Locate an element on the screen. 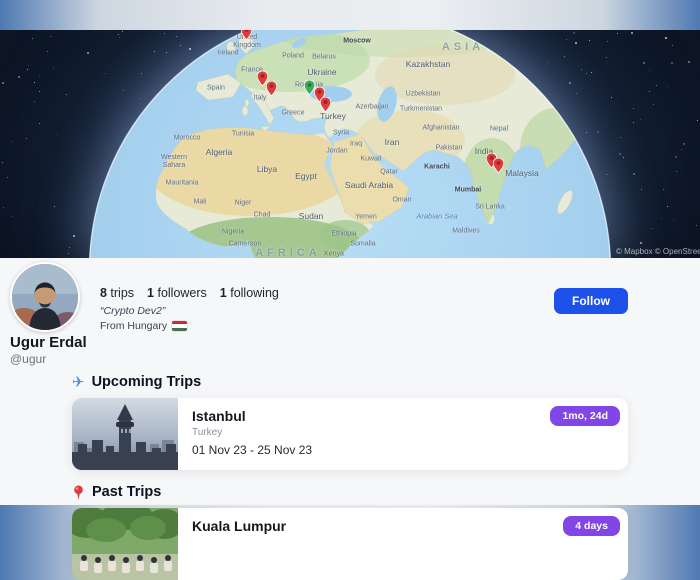 Image resolution: width=700 pixels, height=580 pixels. profile-name: Ugur Erdal is located at coordinates (48, 342).